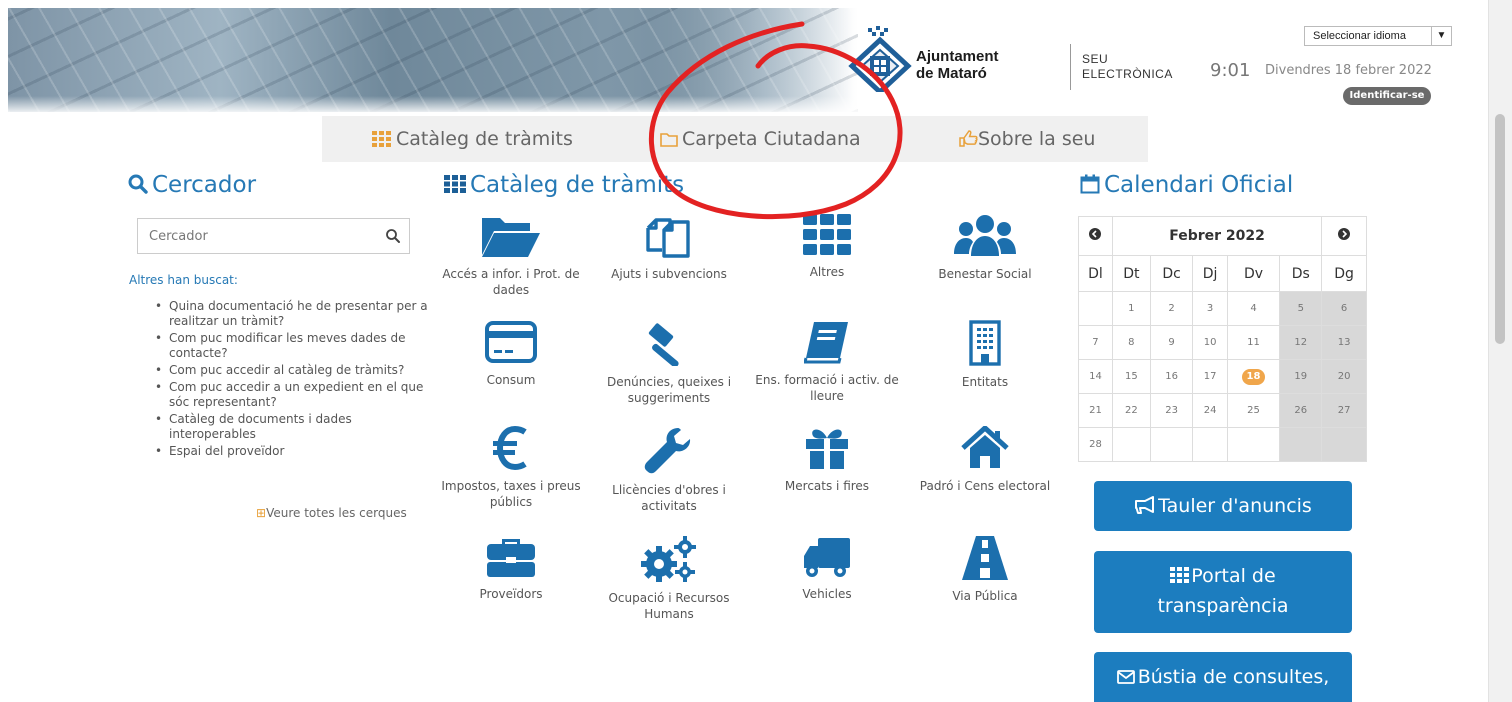 This screenshot has width=1512, height=702. I want to click on catalog-tile-acces-informacio: Accés a infor. i Prot. de dades, so click(511, 256).